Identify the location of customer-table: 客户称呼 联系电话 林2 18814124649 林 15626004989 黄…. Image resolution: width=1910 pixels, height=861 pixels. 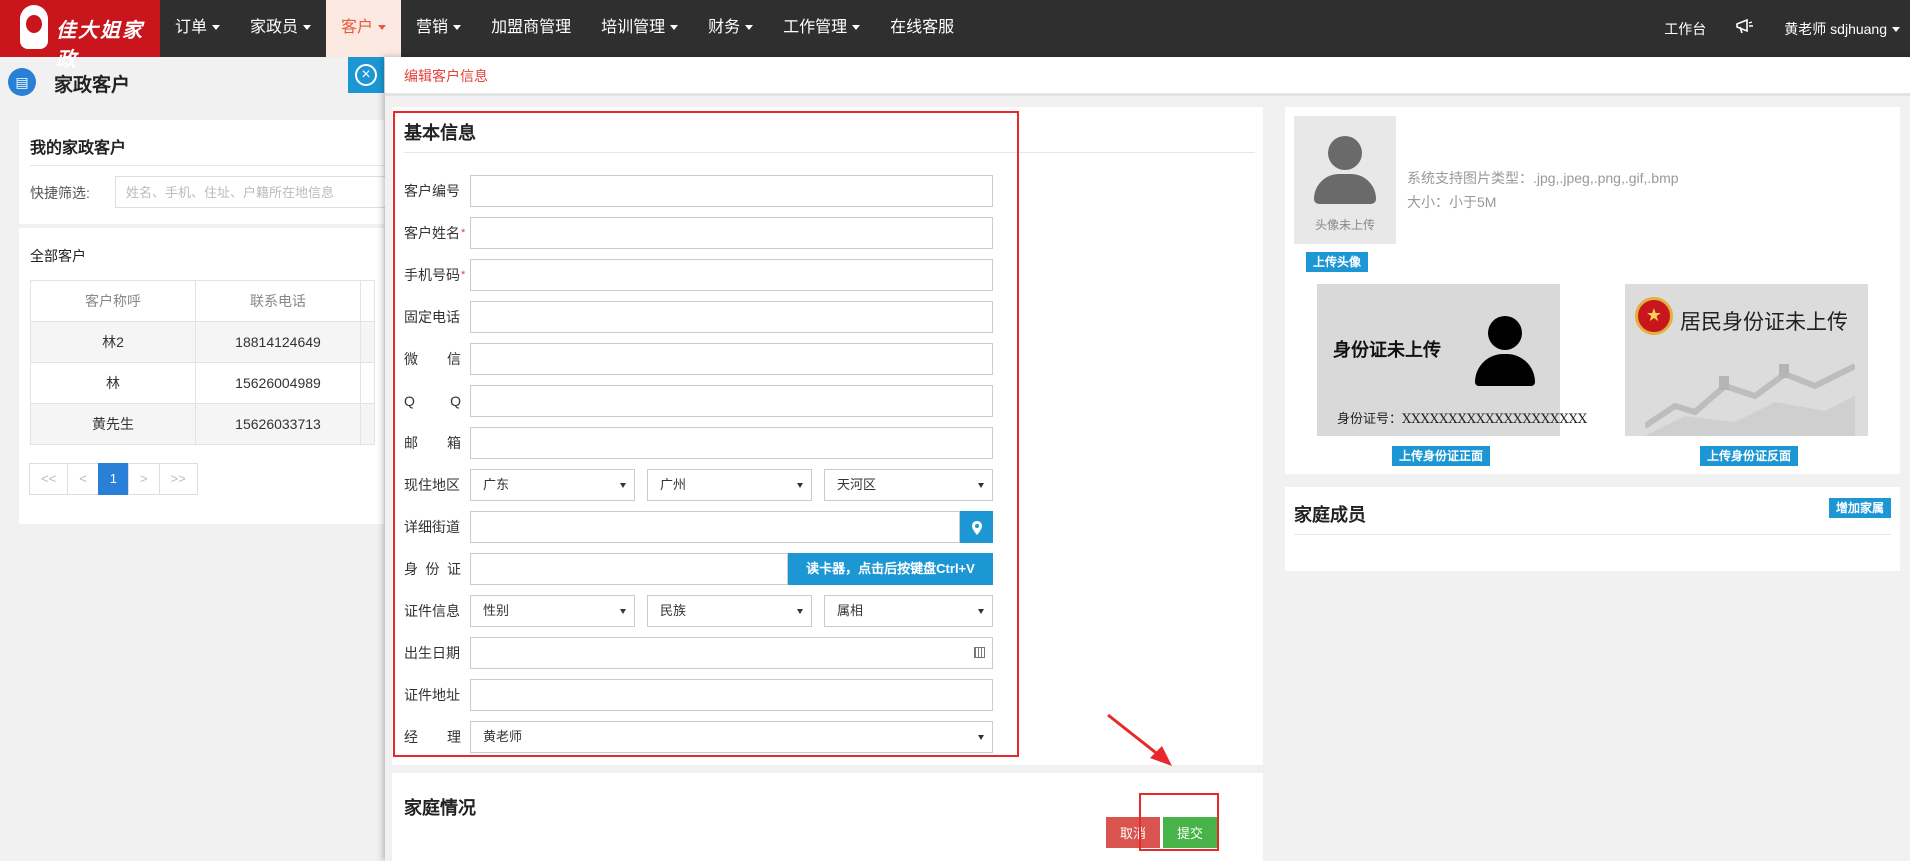
(202, 362).